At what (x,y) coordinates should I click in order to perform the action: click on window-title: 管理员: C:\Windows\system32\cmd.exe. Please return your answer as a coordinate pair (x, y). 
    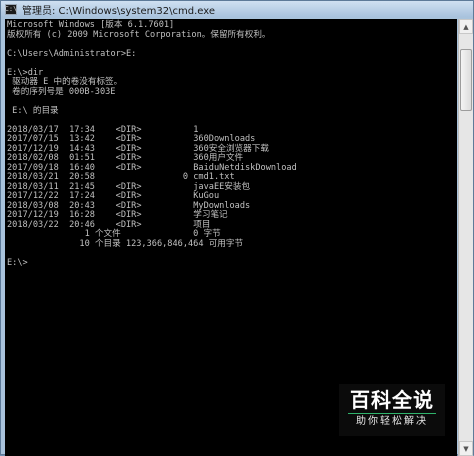
    Looking at the image, I should click on (119, 11).